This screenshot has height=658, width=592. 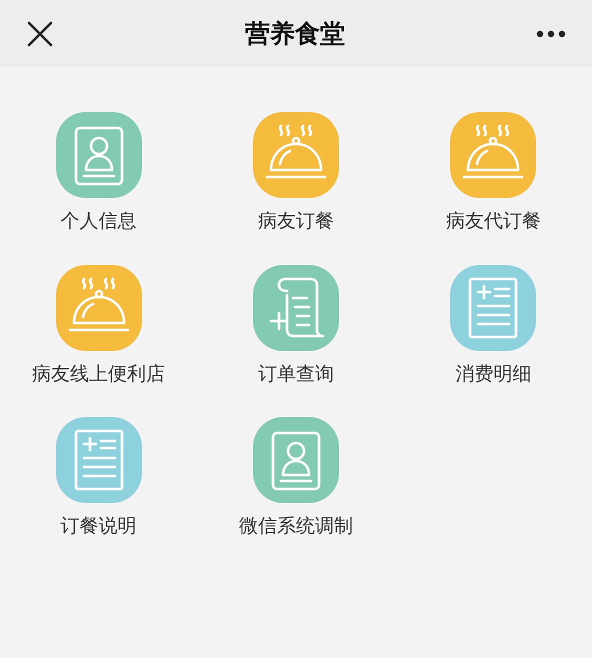 What do you see at coordinates (295, 34) in the screenshot?
I see `page-title: 营养食堂` at bounding box center [295, 34].